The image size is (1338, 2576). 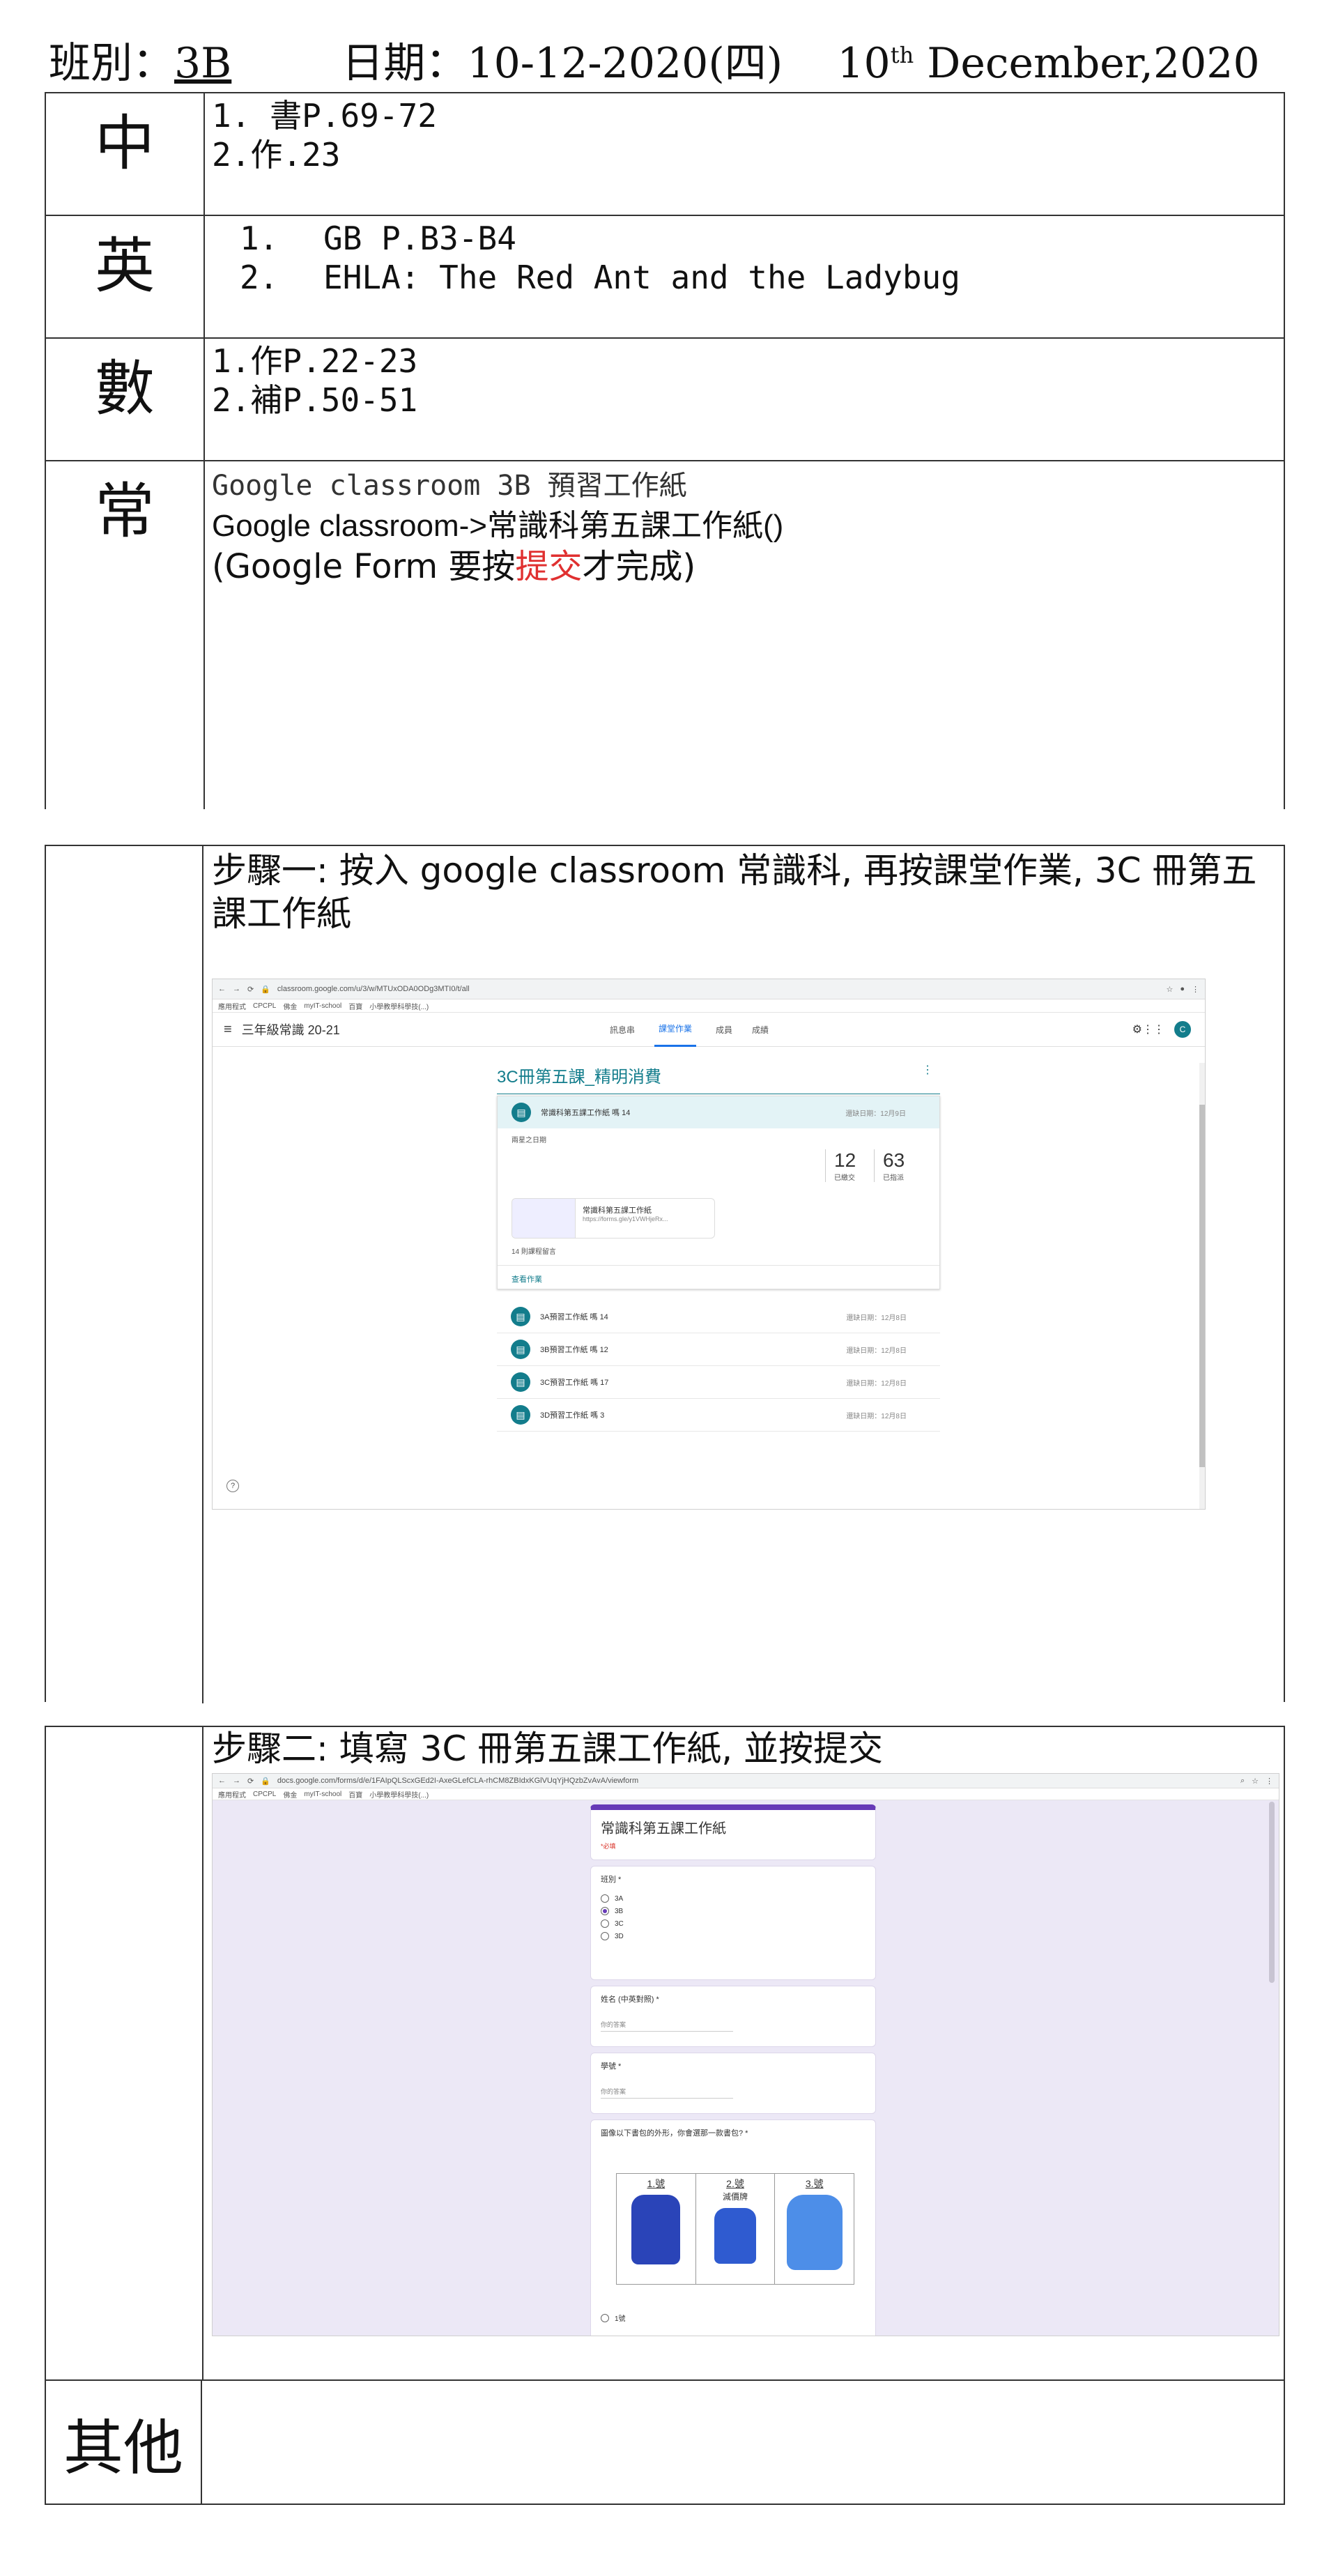 What do you see at coordinates (399, 1006) in the screenshot?
I see `bookmark-6: 小學教學科學技(...)` at bounding box center [399, 1006].